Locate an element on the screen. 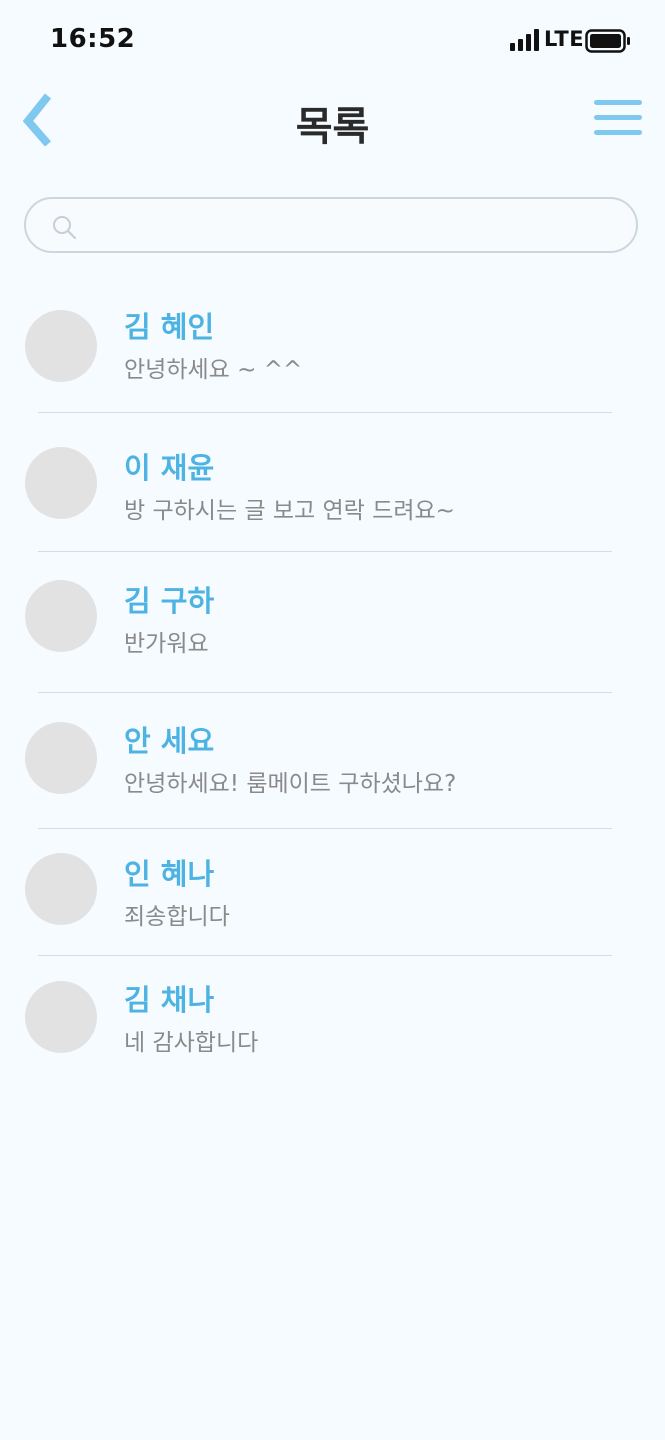  contact-name: 인 혜나 is located at coordinates (169, 874).